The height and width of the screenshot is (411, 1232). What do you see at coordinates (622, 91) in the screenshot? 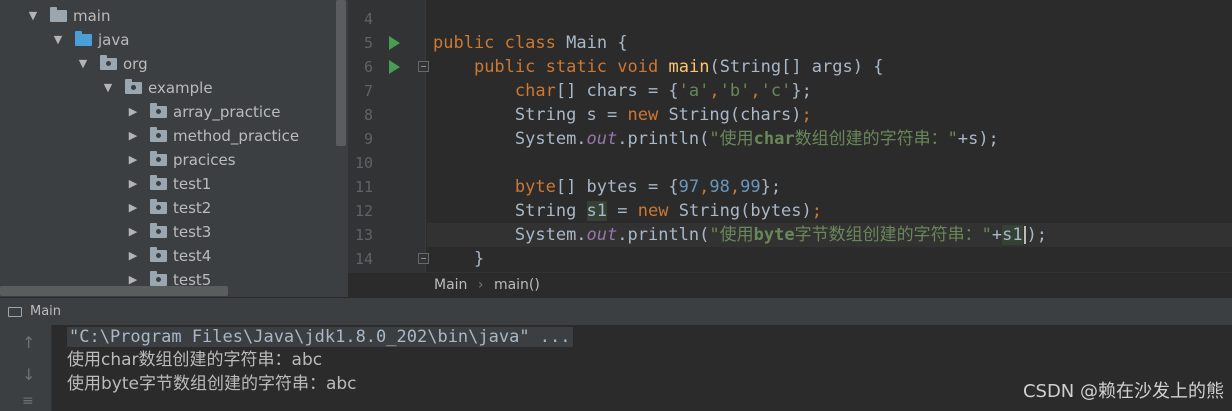
I see `code-line-7: char[] chars = {'a','b','c'};` at bounding box center [622, 91].